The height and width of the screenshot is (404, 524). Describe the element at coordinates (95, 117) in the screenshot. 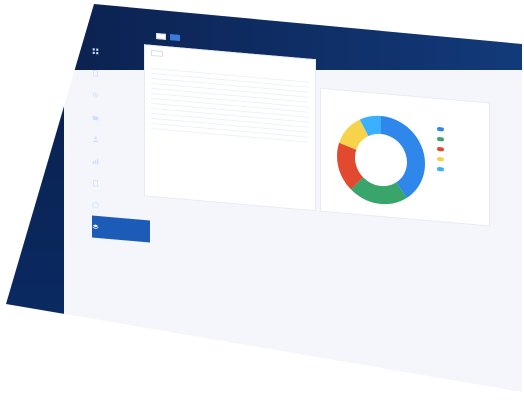

I see `folder-icon` at that location.